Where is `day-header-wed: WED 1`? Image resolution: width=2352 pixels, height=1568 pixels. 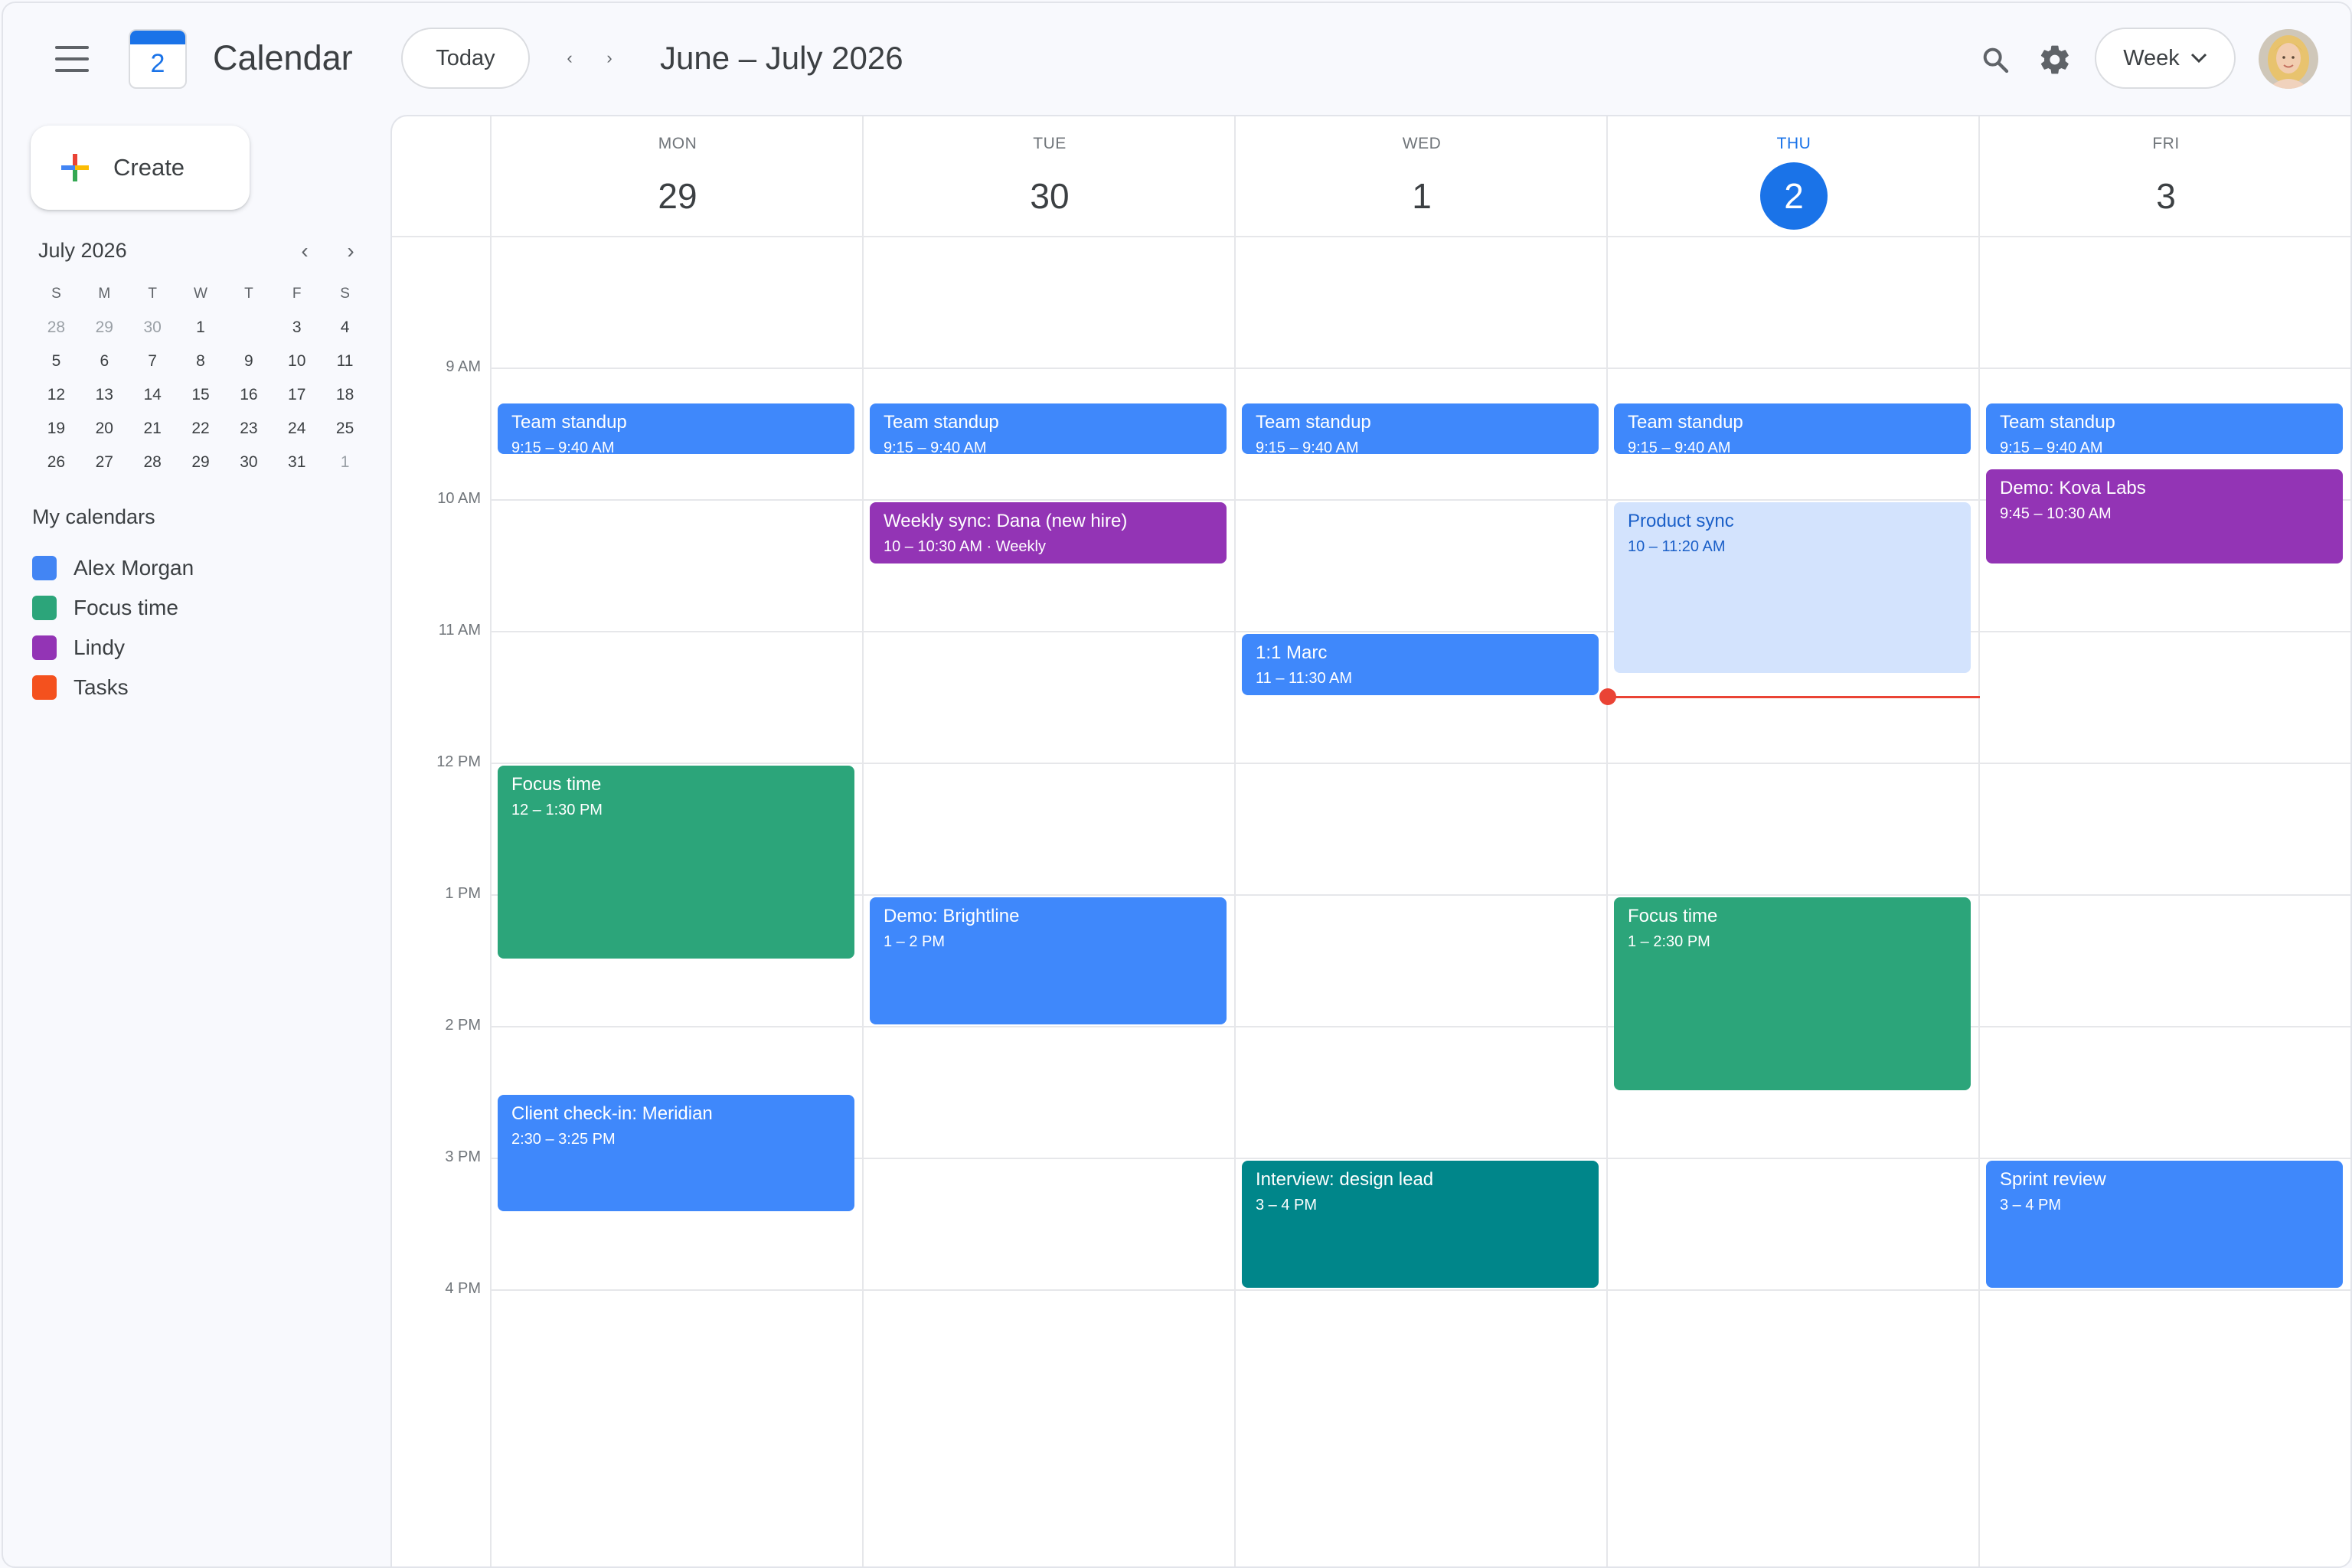
day-header-wed: WED 1 is located at coordinates (1422, 176).